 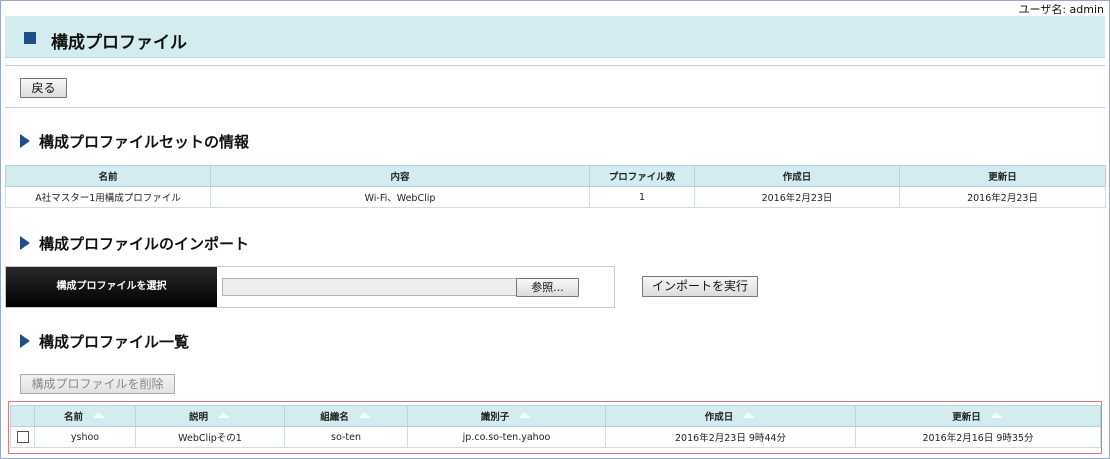 I want to click on table-cell: A社マスター1用構成プロファイル, so click(x=108, y=197).